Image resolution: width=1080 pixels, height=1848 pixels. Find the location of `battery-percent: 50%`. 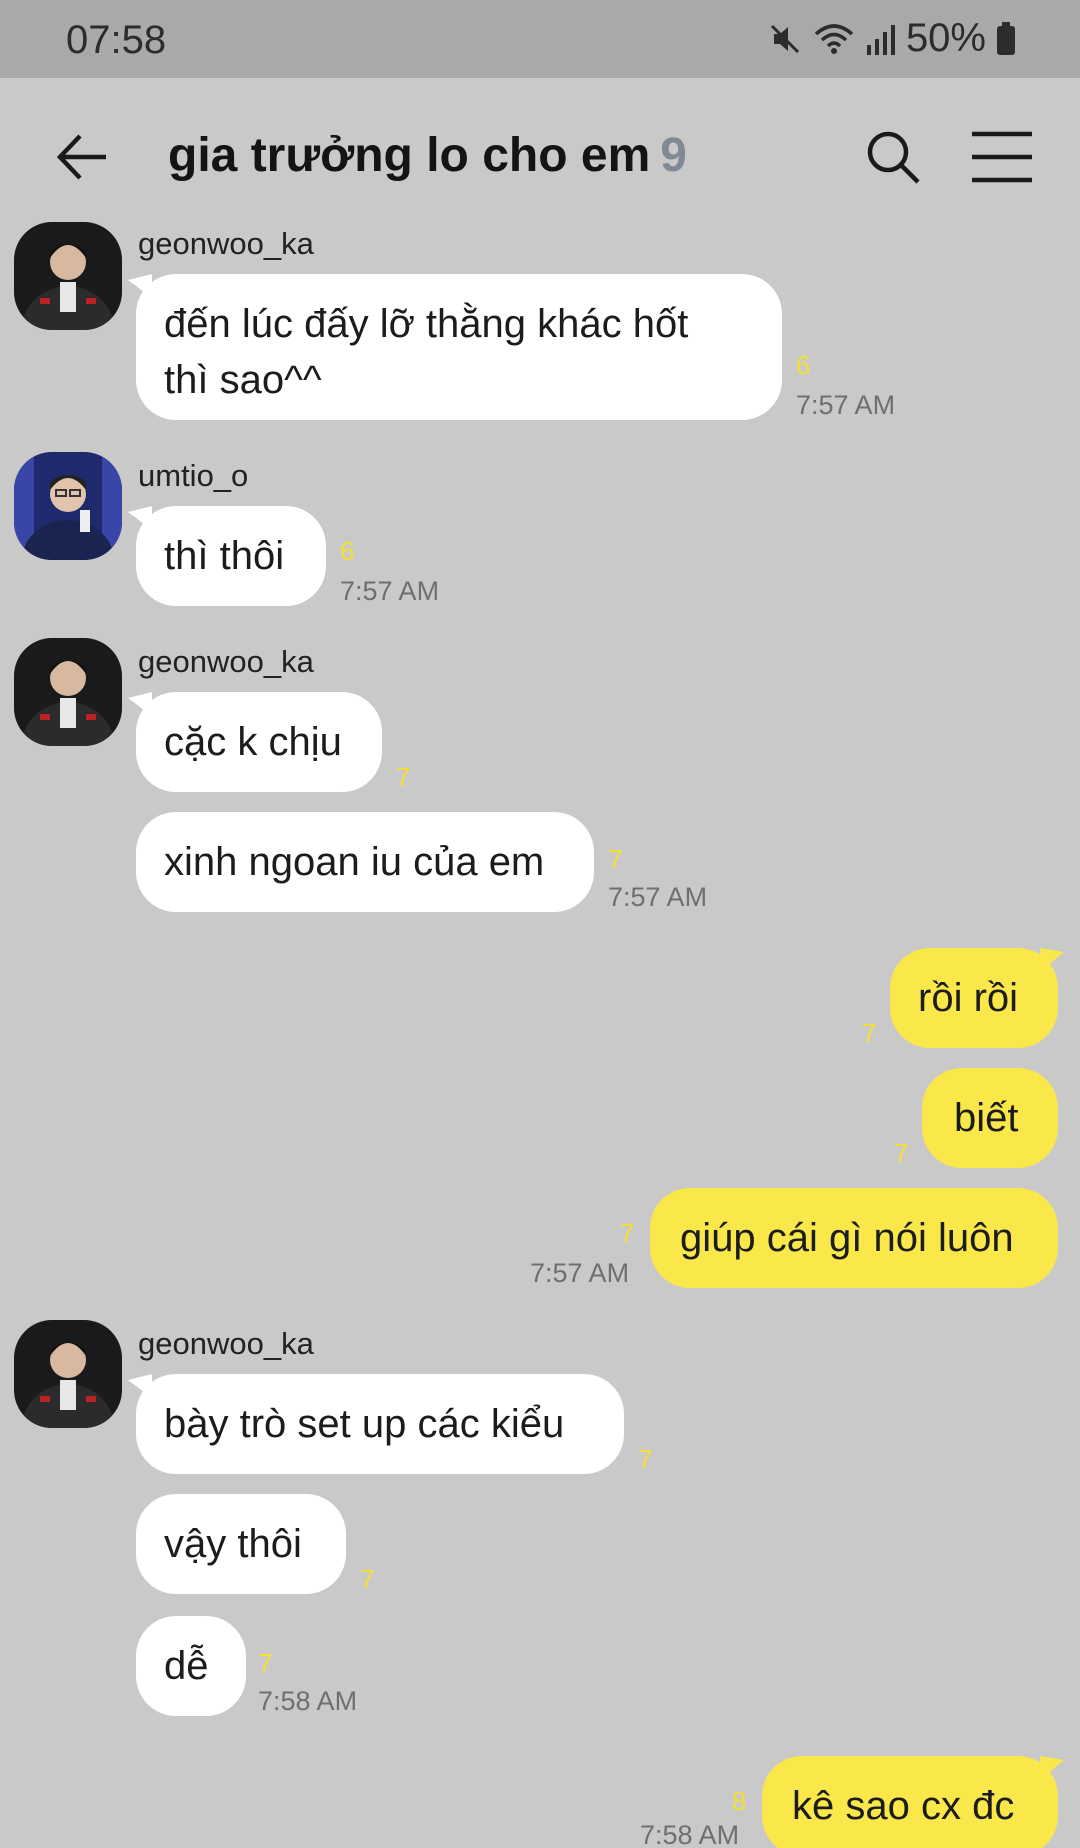

battery-percent: 50% is located at coordinates (945, 38).